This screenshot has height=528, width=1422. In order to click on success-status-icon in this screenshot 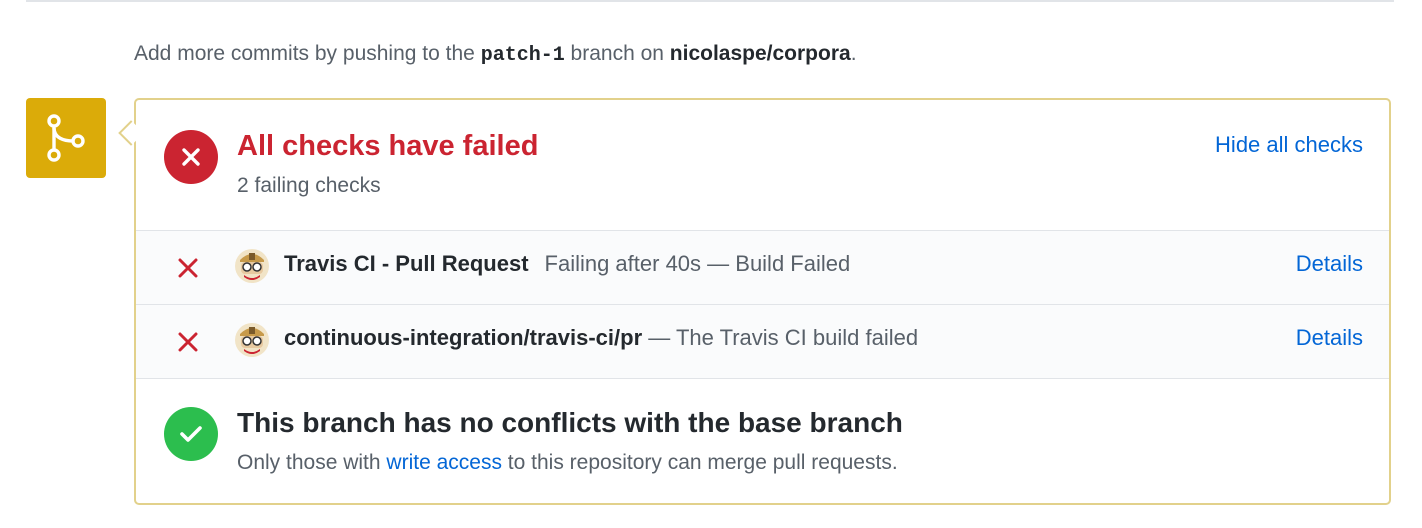, I will do `click(191, 434)`.